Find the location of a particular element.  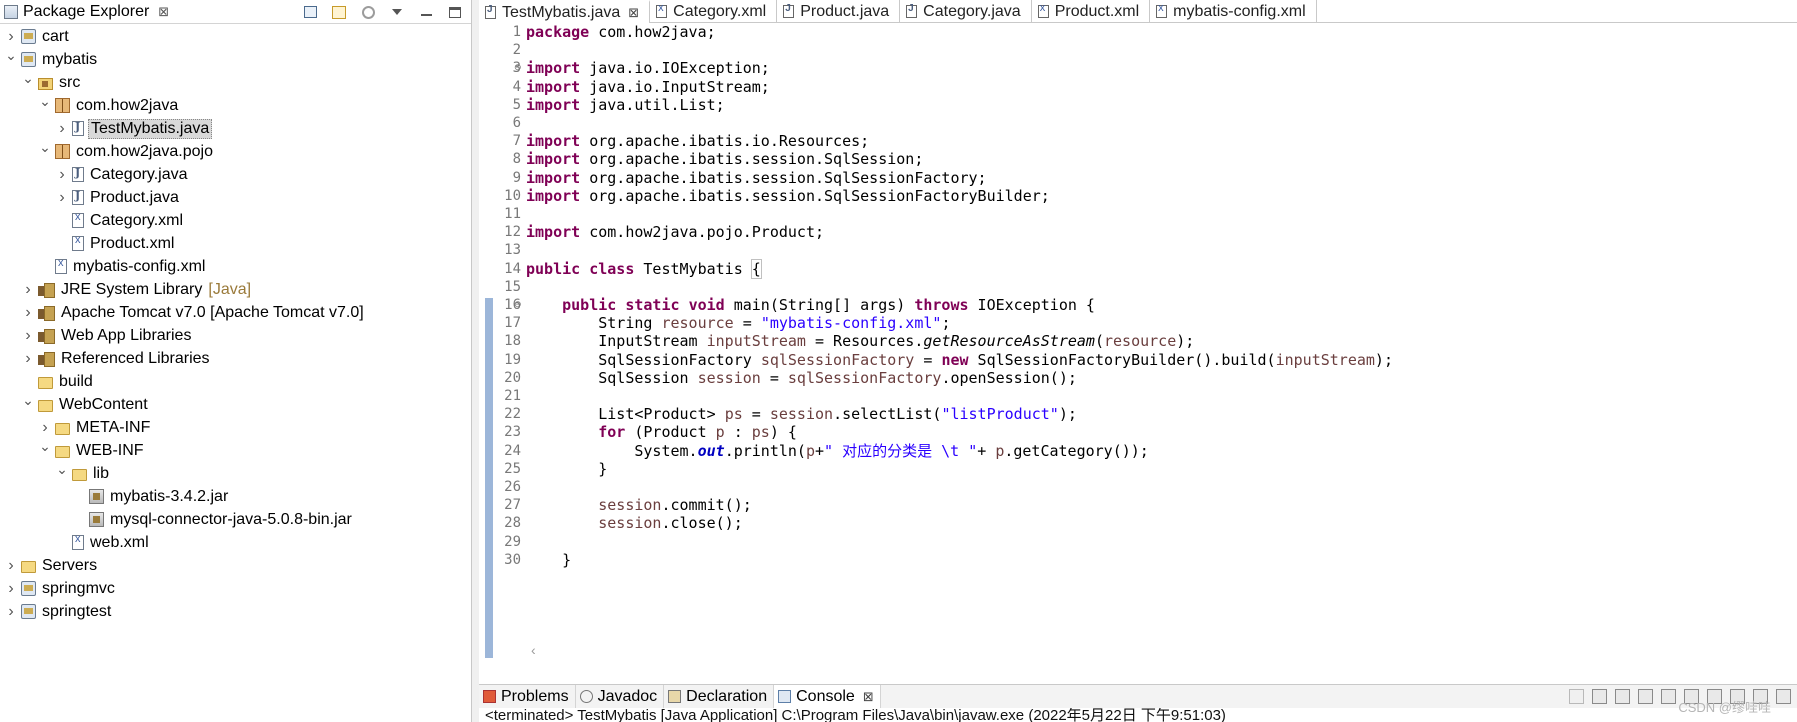

open-console-icon is located at coordinates (1783, 696).